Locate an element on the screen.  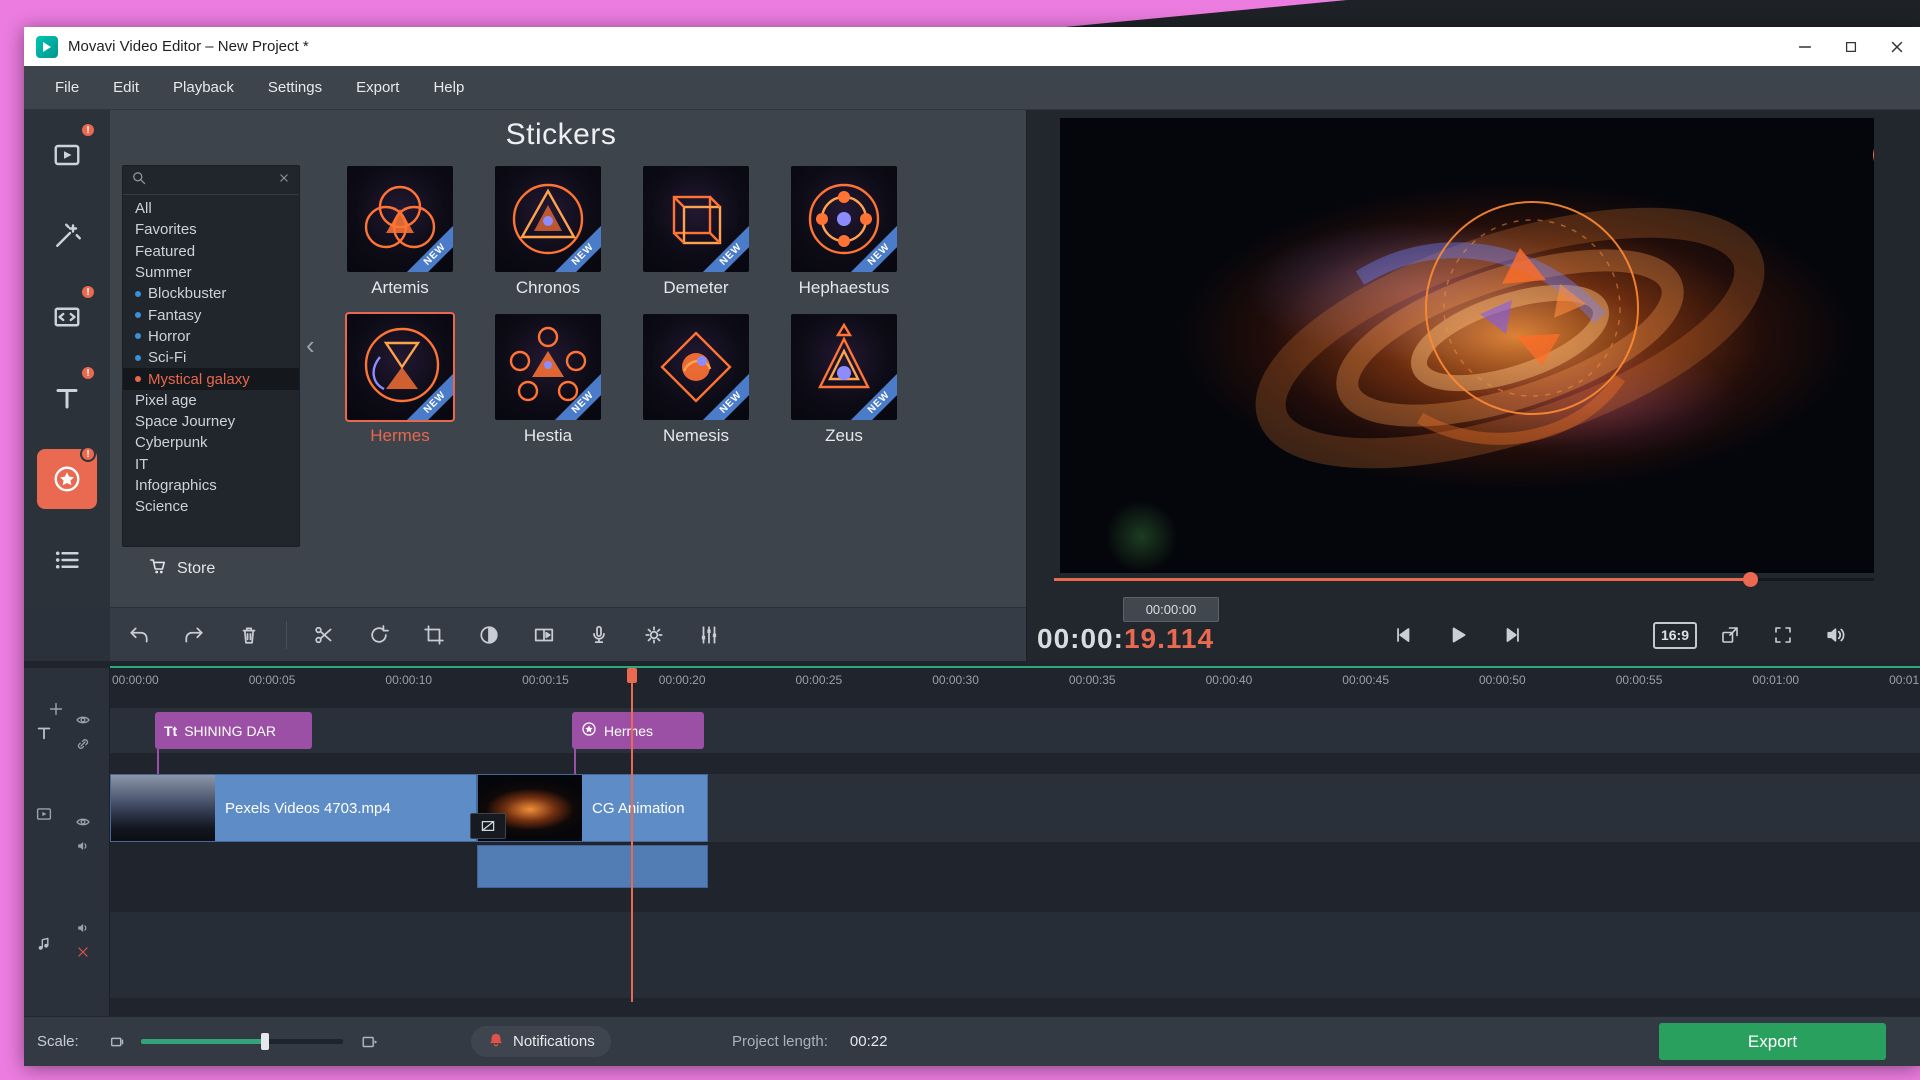
volume-button is located at coordinates (1836, 635).